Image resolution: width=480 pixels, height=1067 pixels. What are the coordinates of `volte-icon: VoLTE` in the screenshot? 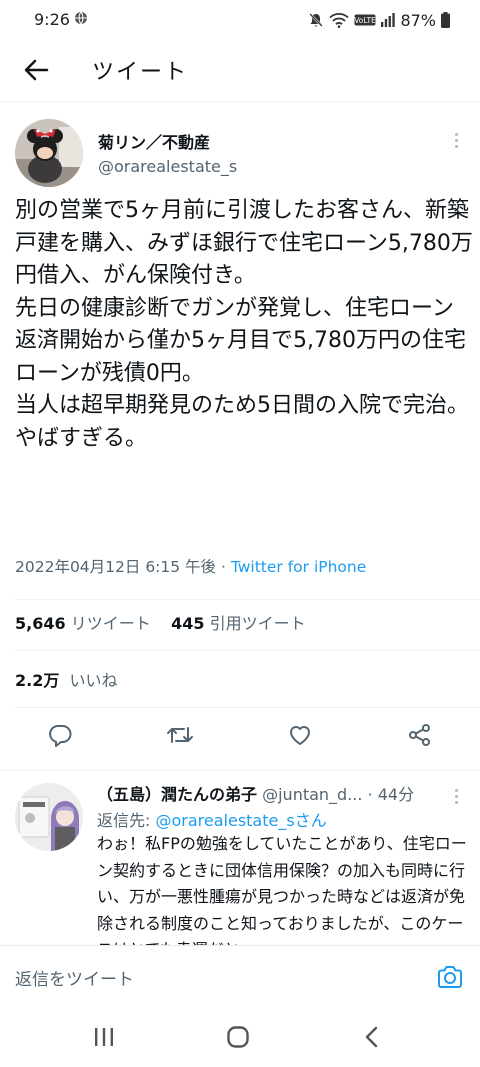 It's located at (366, 20).